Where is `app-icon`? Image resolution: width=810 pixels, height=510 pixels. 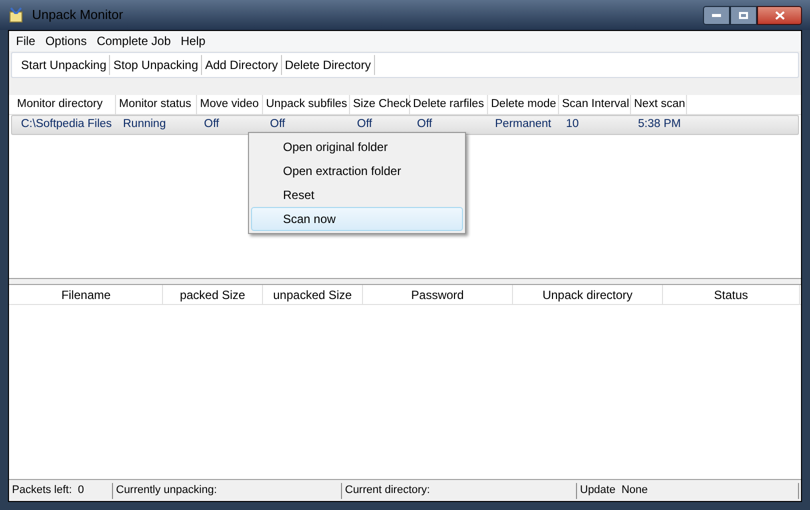
app-icon is located at coordinates (16, 15).